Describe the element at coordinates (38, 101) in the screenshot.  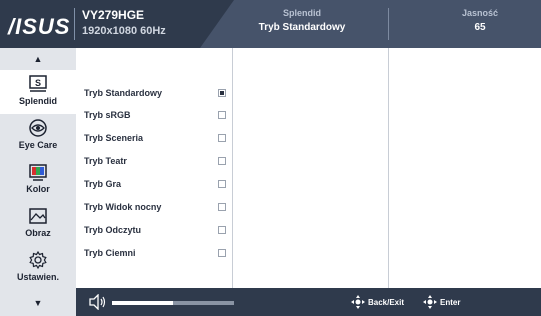
I see `sidebar-label-splendid: Splendid` at that location.